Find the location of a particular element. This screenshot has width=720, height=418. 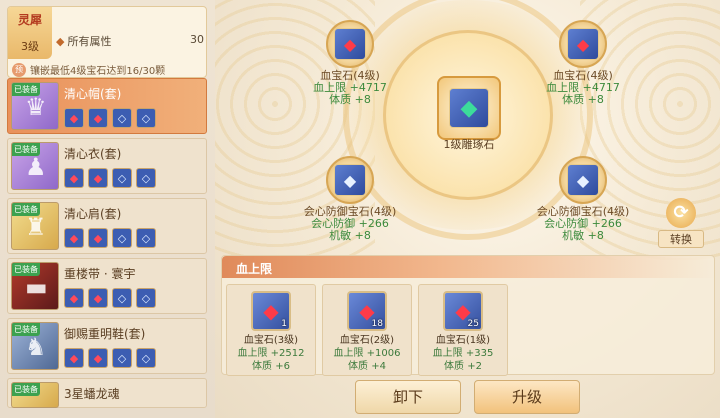

carving-stone-icon: ◆ is located at coordinates (469, 108).